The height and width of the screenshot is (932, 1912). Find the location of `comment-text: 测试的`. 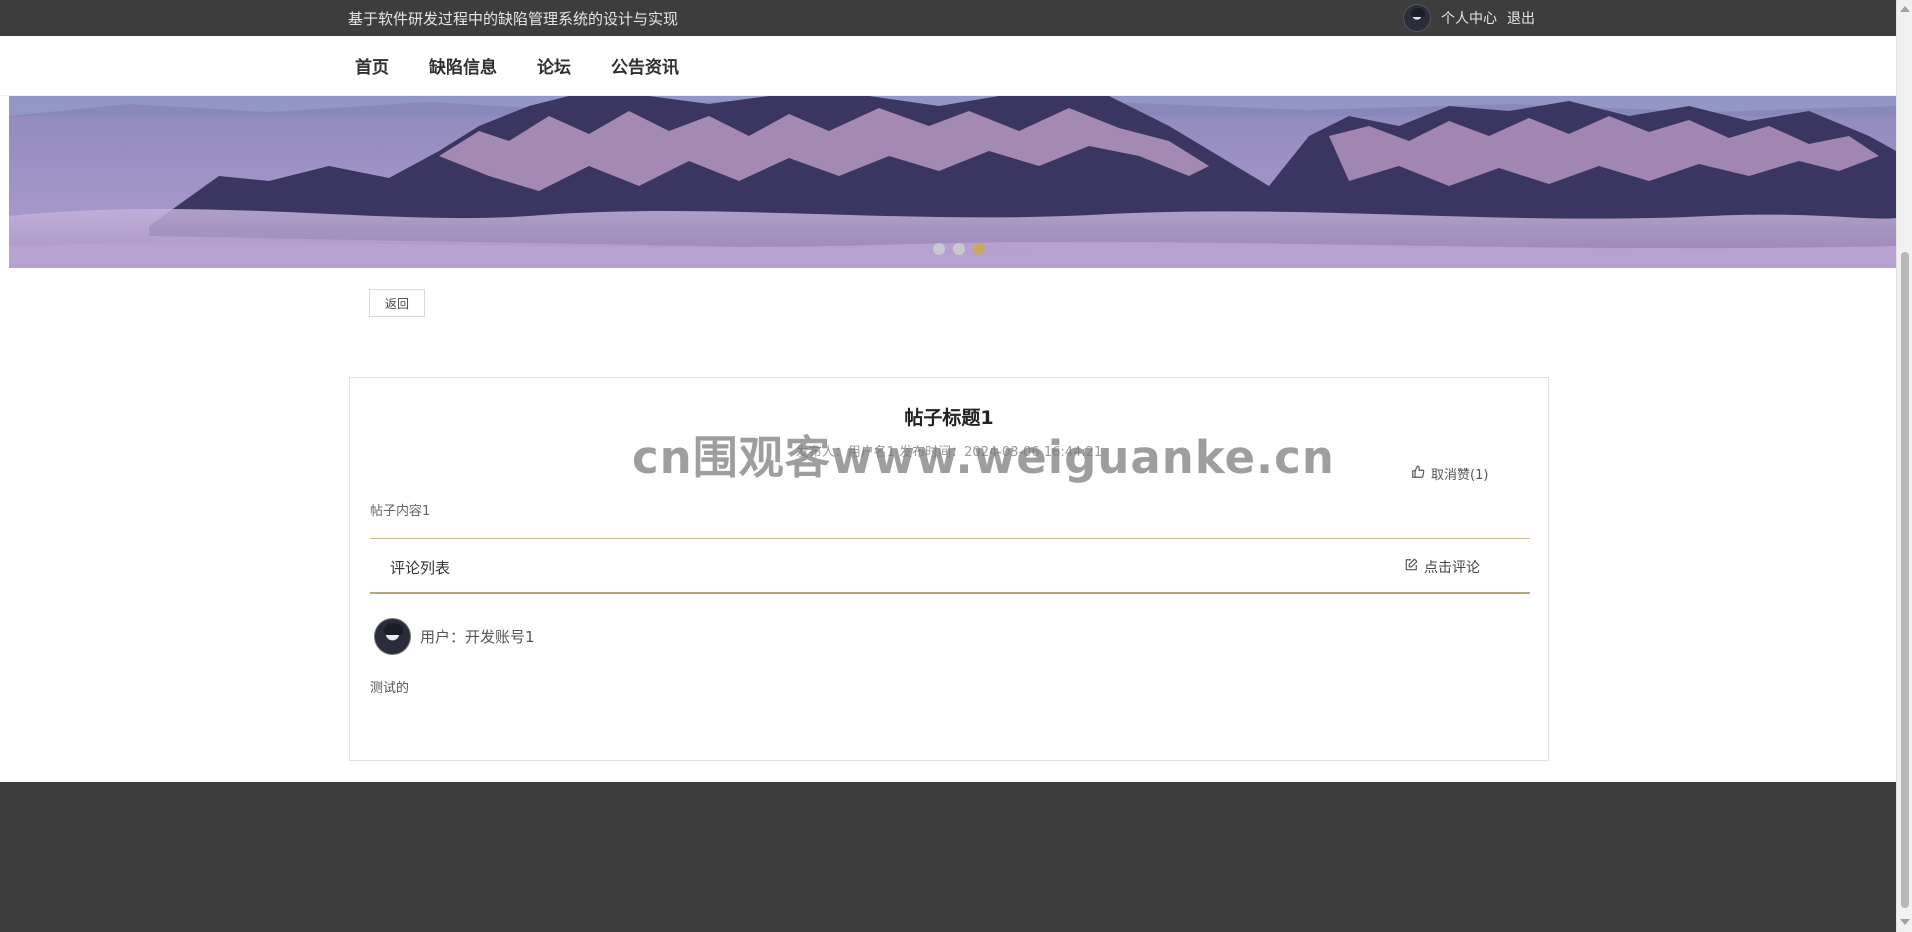

comment-text: 测试的 is located at coordinates (390, 688).